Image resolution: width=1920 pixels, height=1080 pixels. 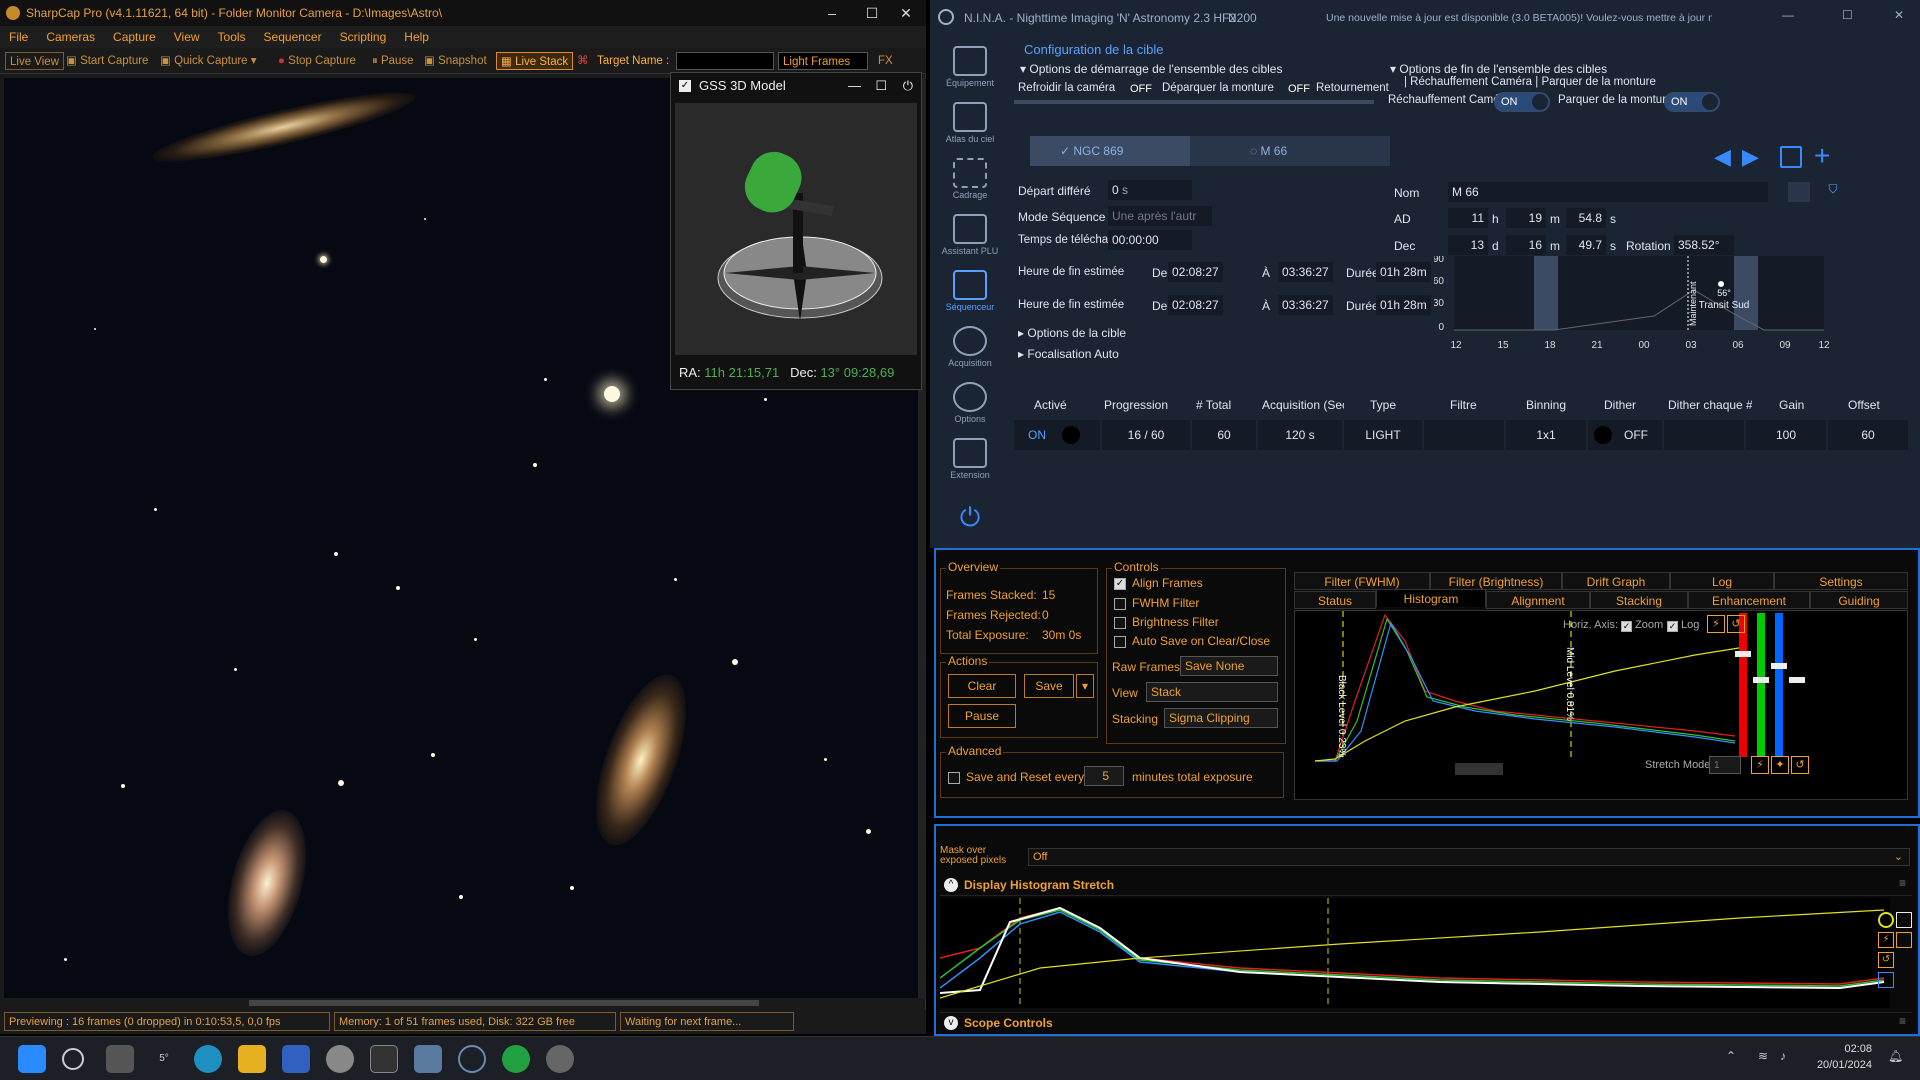 I want to click on delay-input: 0 s, so click(x=1150, y=190).